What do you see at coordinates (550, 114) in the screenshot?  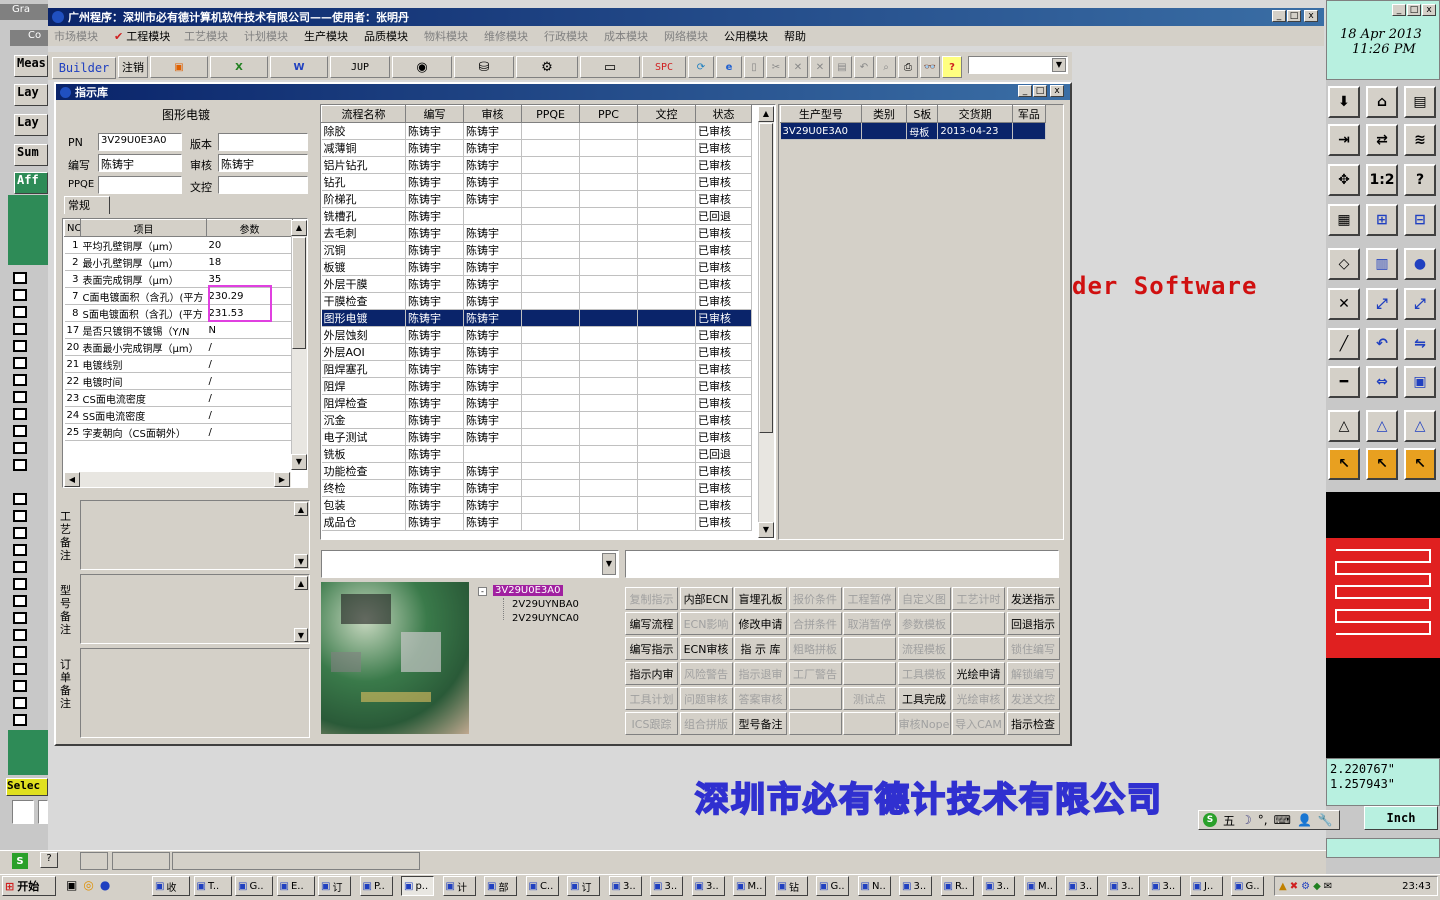 I see `process-header-3: PPQE` at bounding box center [550, 114].